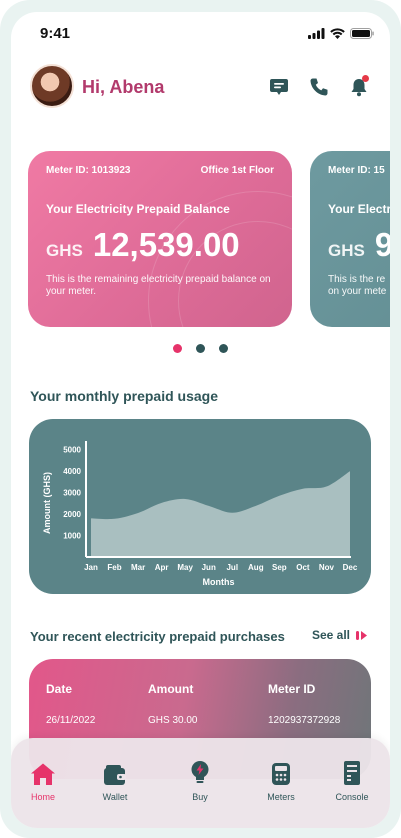  I want to click on x-tick-label: Jun, so click(209, 567).